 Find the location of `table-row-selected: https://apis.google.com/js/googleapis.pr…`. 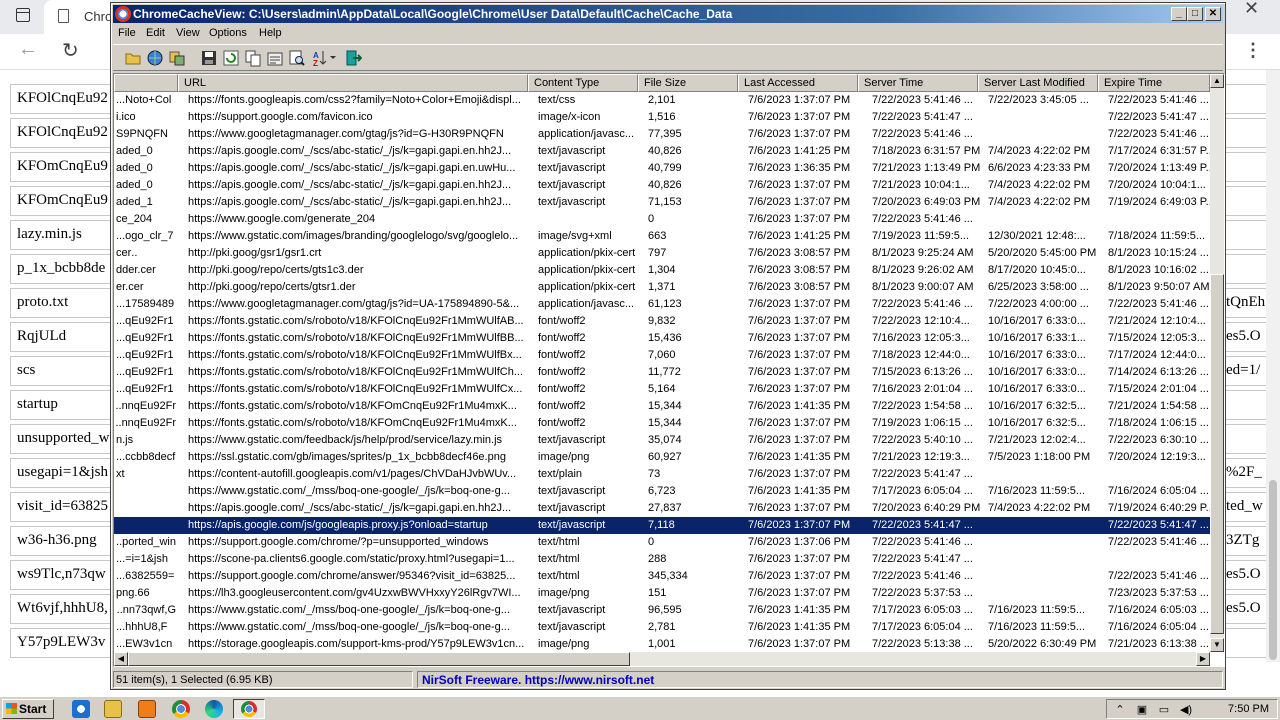

table-row-selected: https://apis.google.com/js/googleapis.pr… is located at coordinates (662, 525).